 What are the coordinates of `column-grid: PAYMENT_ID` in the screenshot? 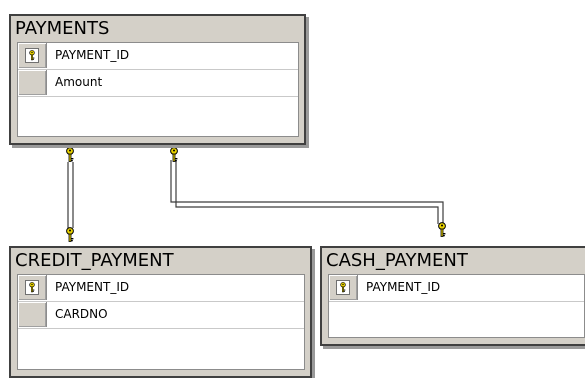 It's located at (456, 306).